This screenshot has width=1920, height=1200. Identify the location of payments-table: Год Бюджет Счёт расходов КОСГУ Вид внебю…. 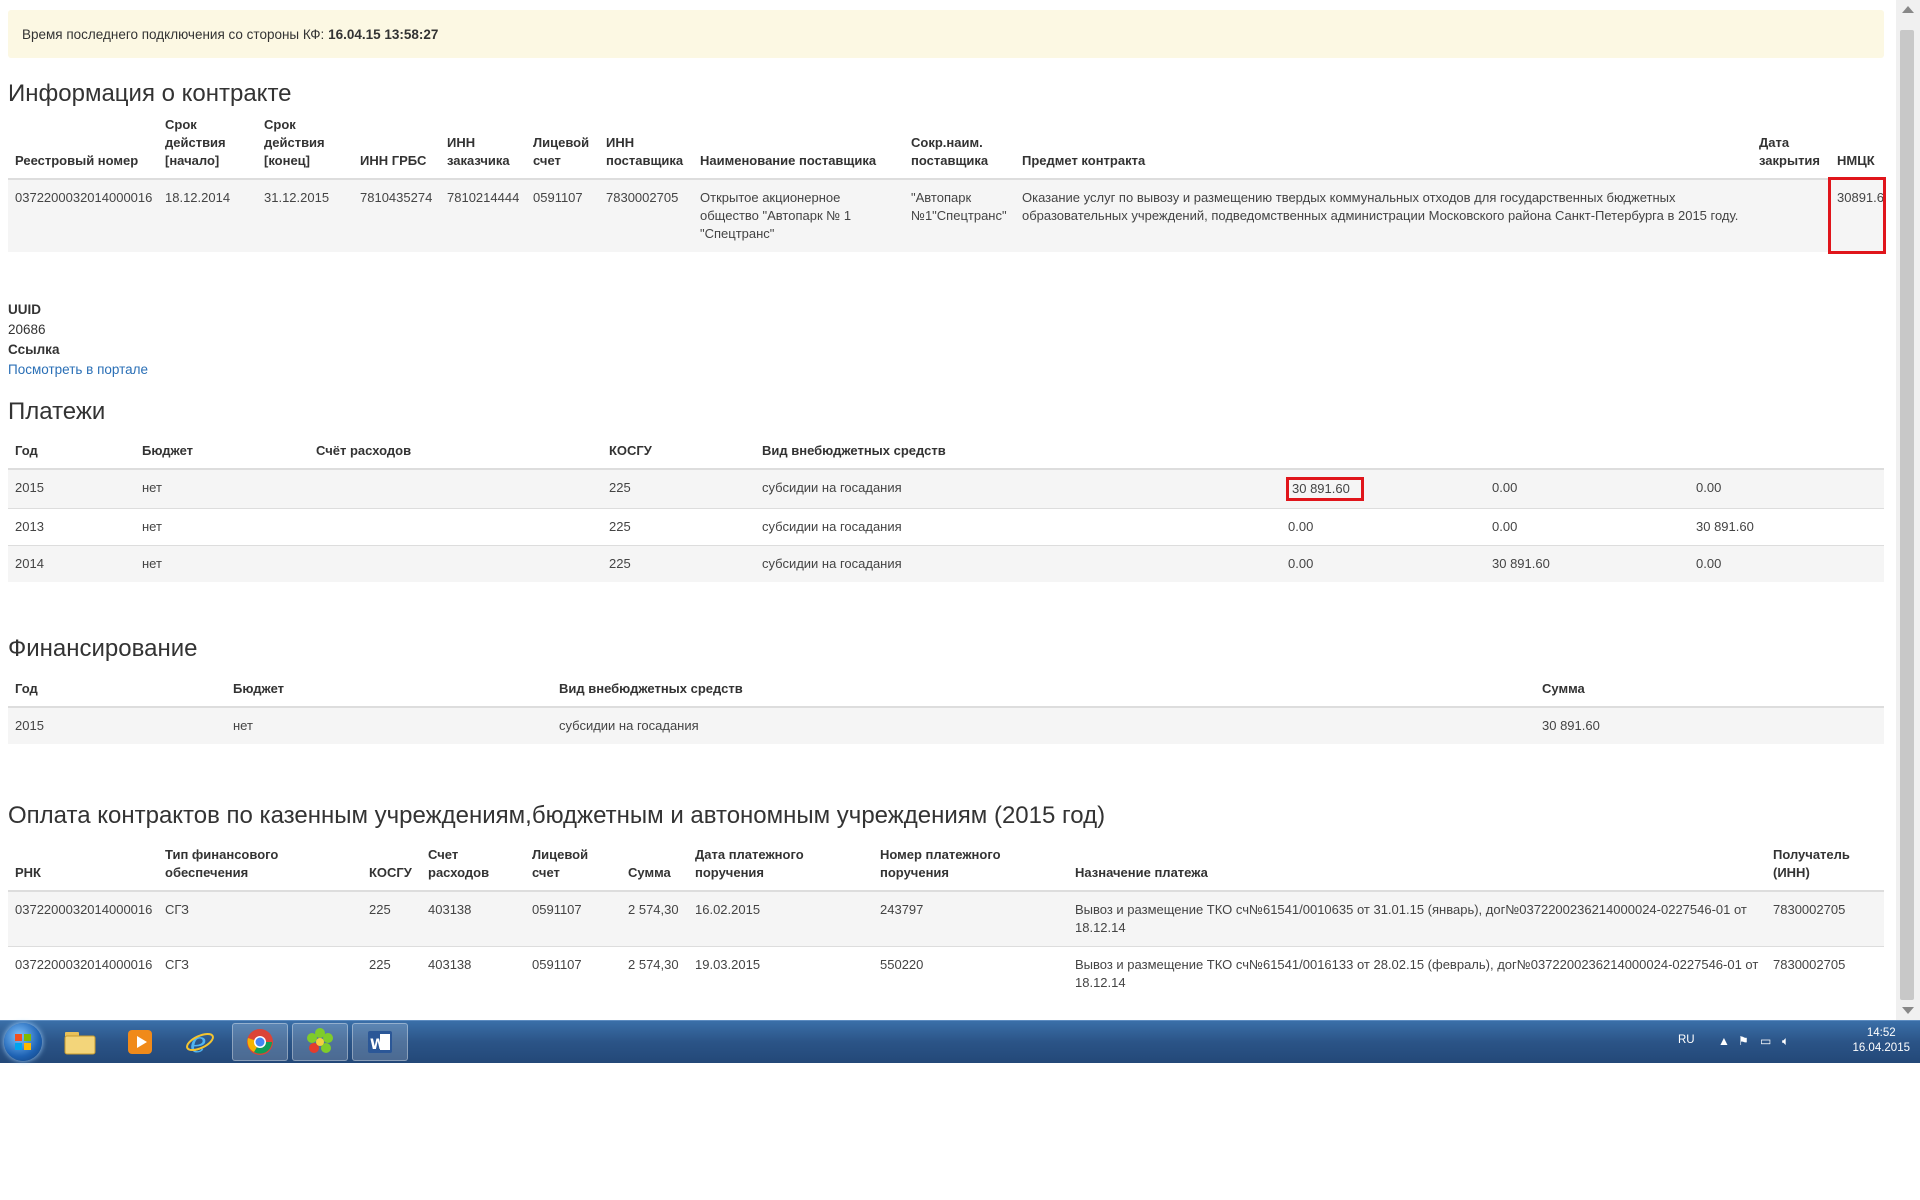
(946, 512).